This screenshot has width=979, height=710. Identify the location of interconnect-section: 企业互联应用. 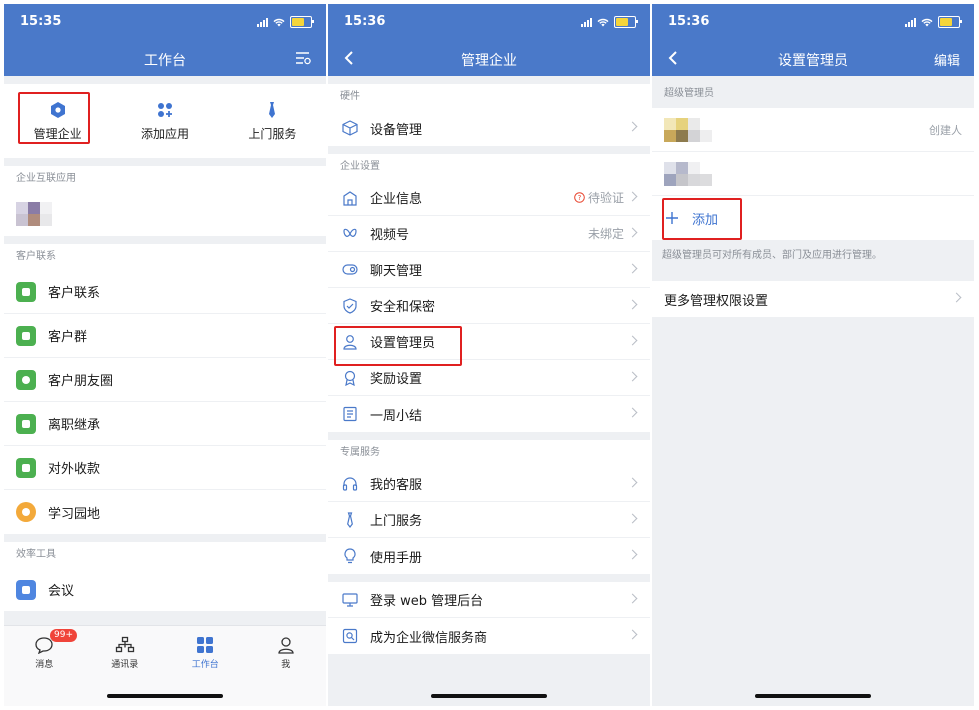
(165, 201).